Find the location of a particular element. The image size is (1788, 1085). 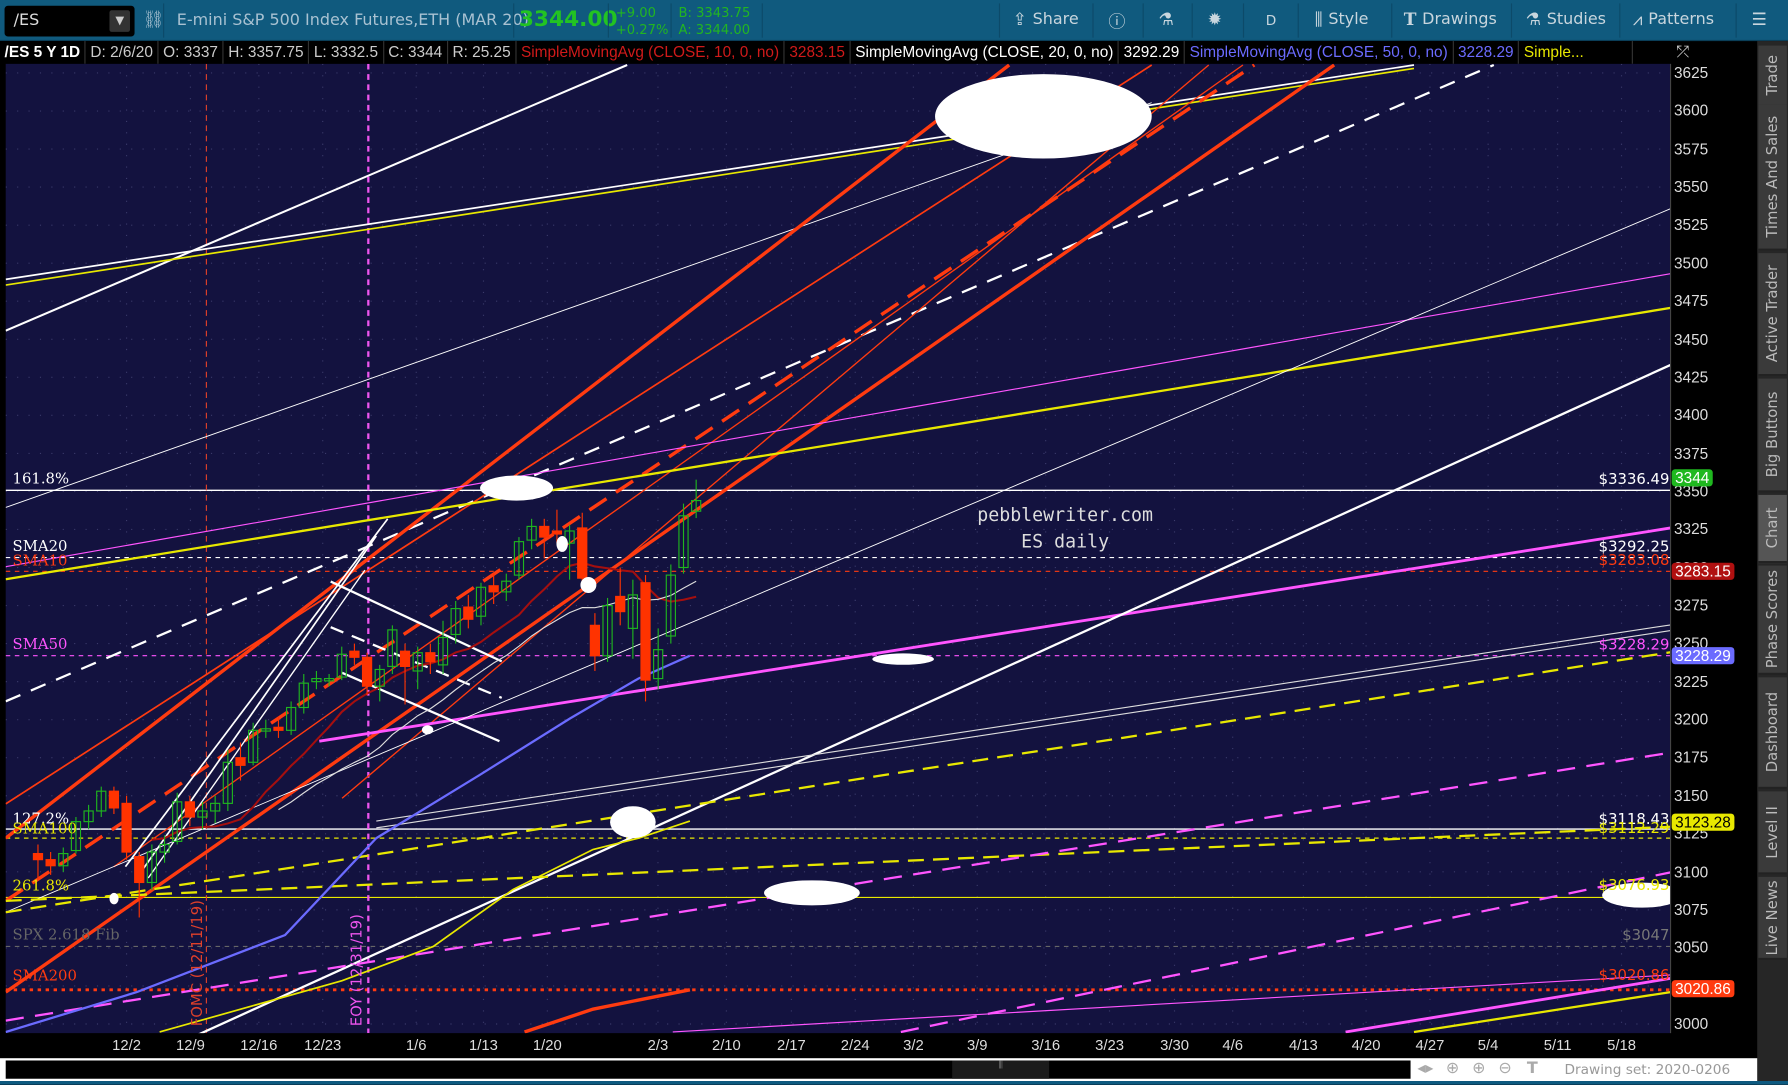

date-tick-label: 1/20 is located at coordinates (547, 1045).